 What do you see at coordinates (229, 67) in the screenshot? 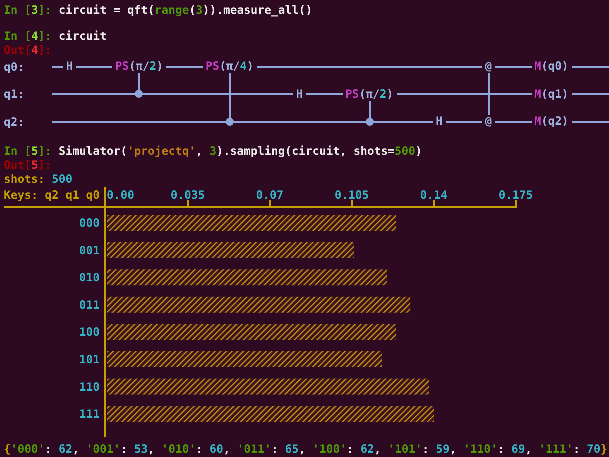
I see `gate-label: PS(π/4)` at bounding box center [229, 67].